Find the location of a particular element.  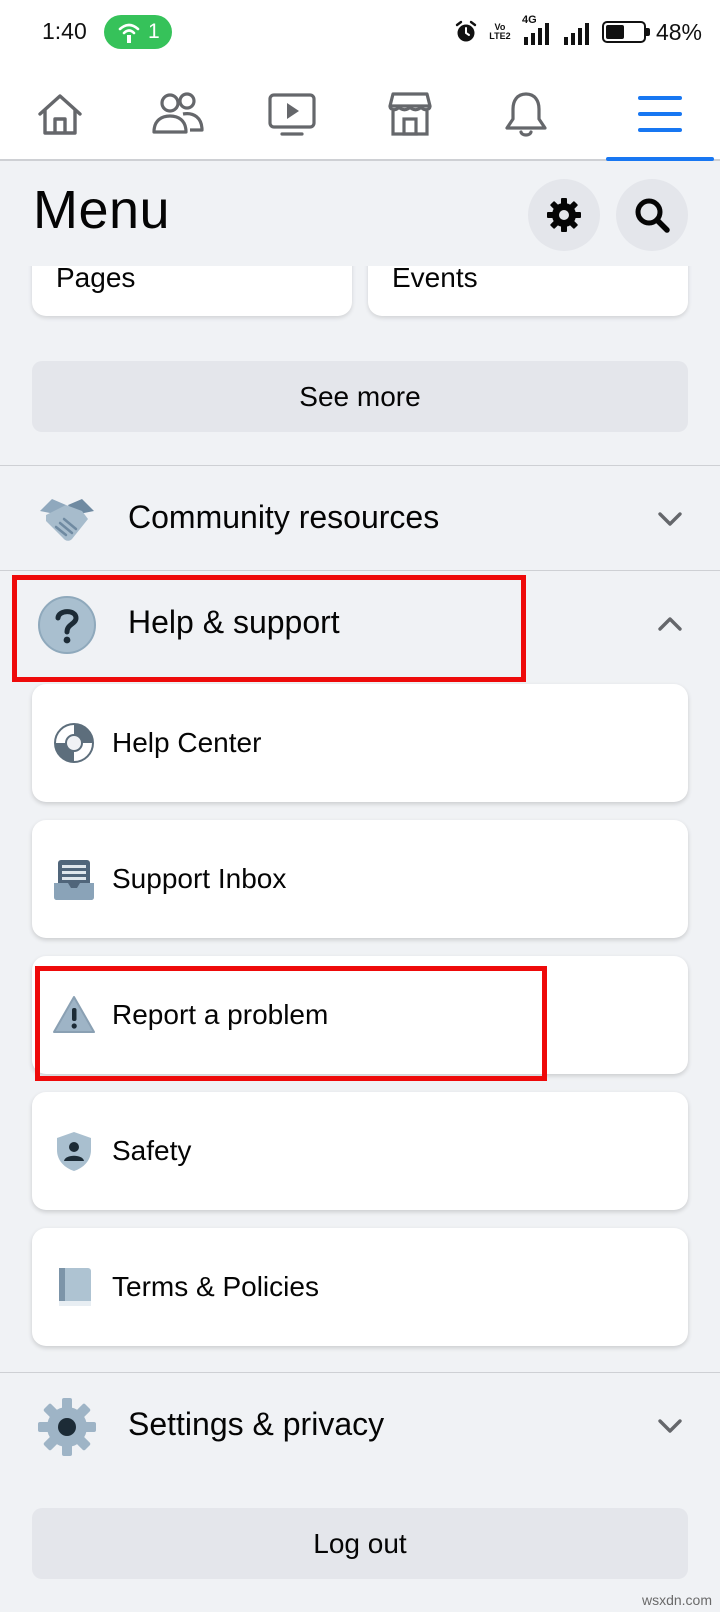

safety-item: Safety is located at coordinates (360, 1151).